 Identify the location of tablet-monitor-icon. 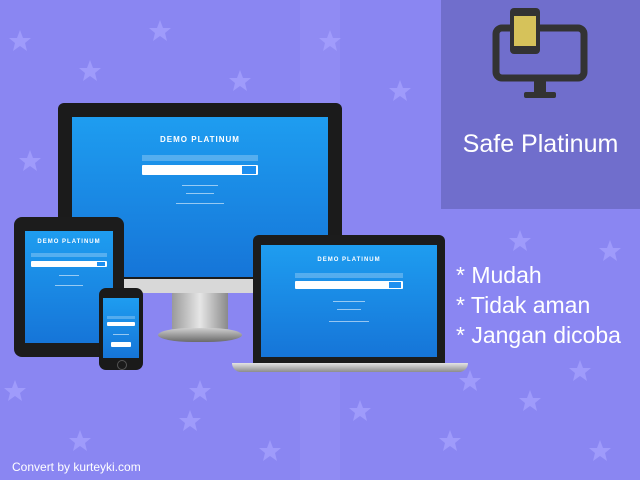
(540, 53).